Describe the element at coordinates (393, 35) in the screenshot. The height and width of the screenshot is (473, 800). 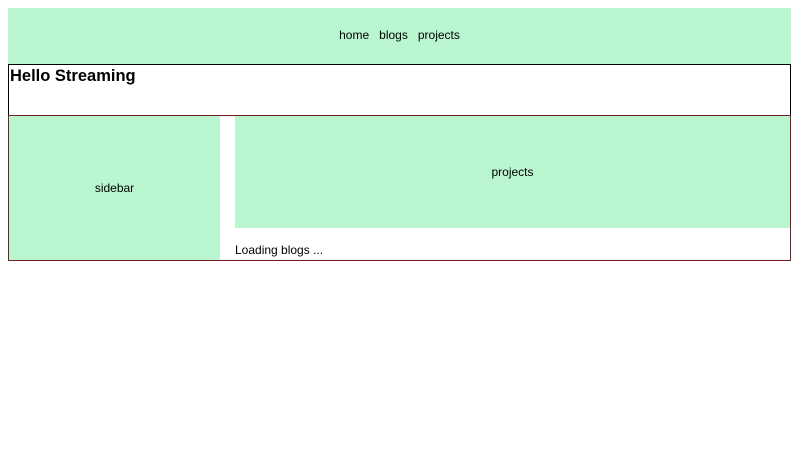
I see `nav-link-blogs: blogs` at that location.